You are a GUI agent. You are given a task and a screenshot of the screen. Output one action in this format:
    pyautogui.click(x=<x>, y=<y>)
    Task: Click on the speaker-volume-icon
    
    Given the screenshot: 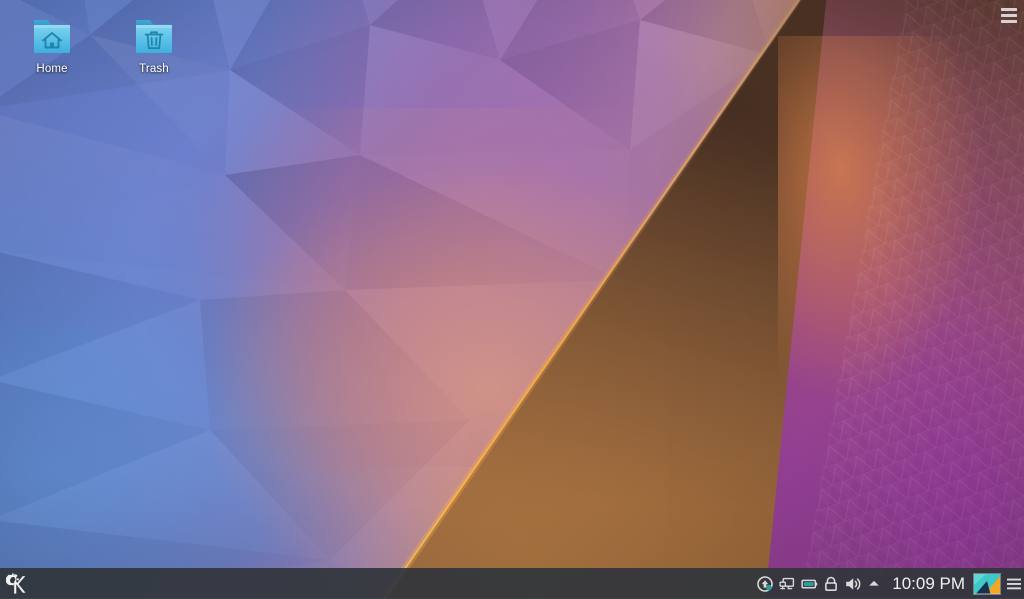 What is the action you would take?
    pyautogui.click(x=853, y=583)
    